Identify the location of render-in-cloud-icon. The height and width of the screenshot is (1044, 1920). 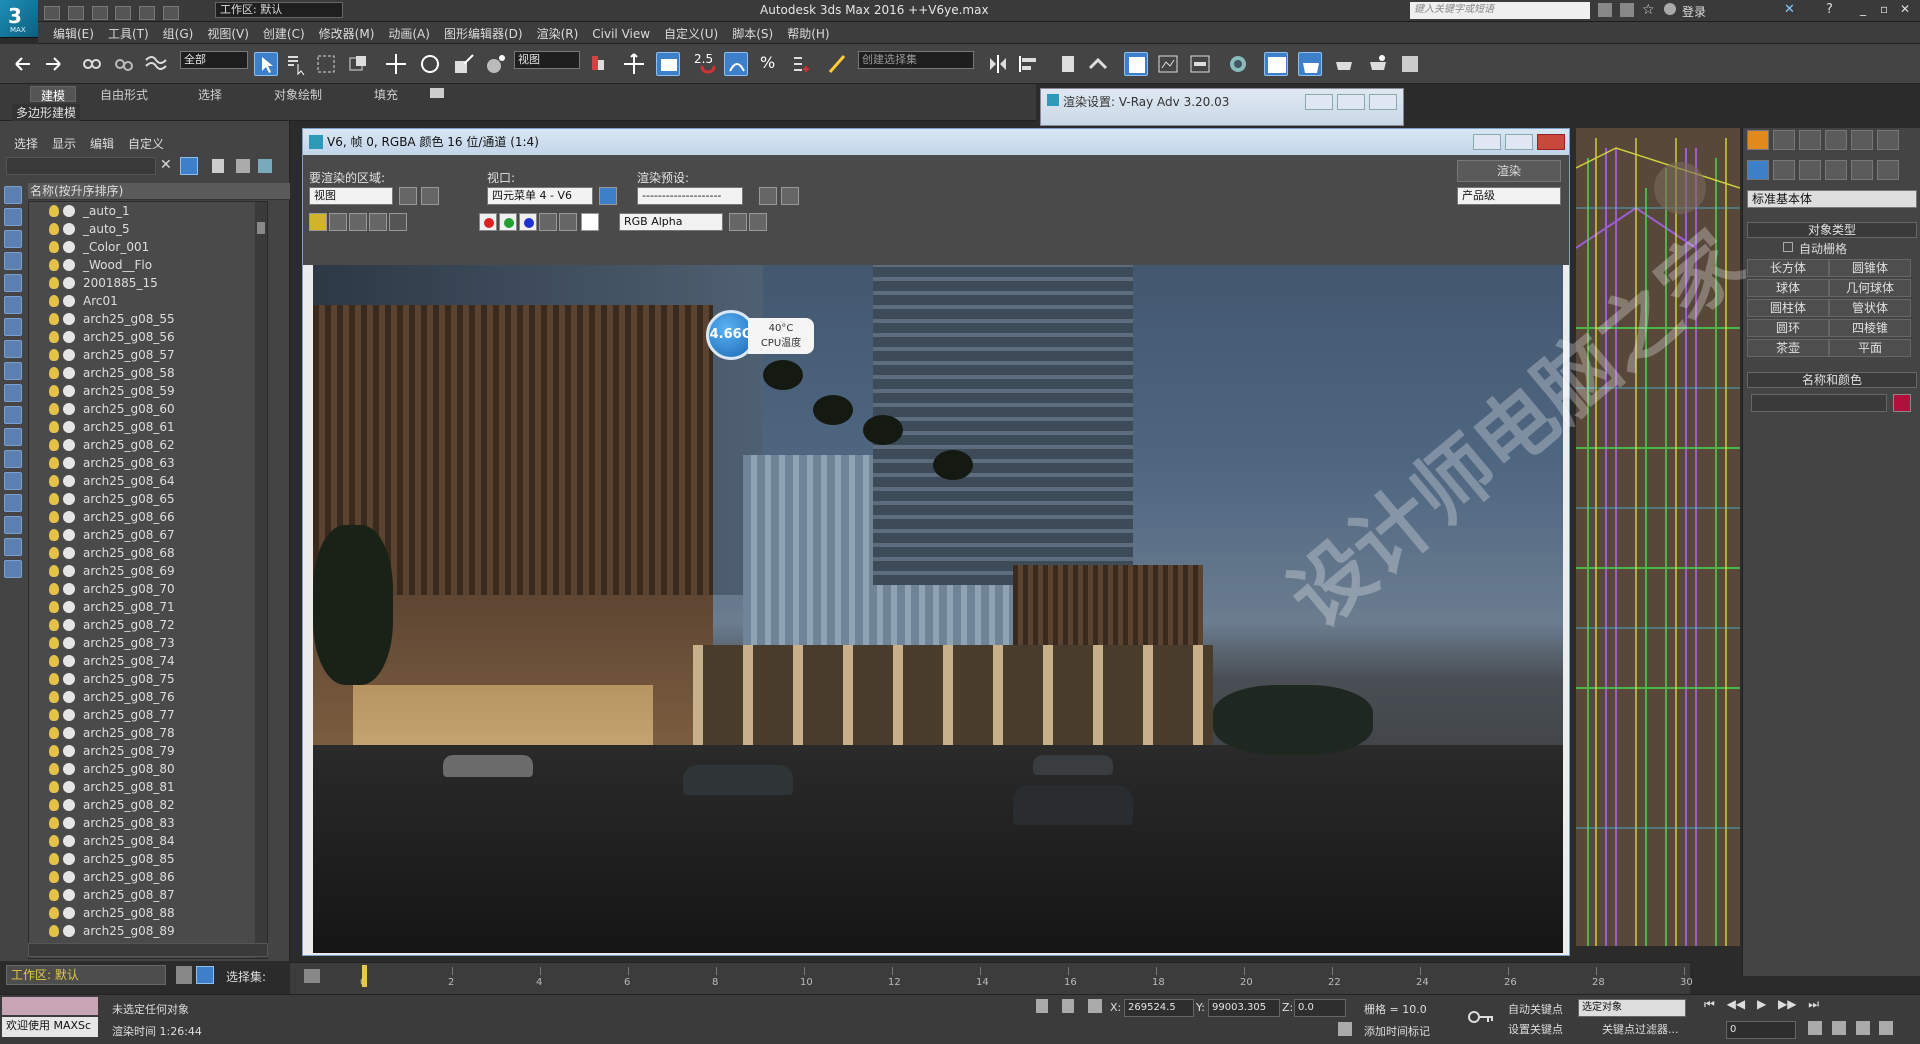
(1410, 64).